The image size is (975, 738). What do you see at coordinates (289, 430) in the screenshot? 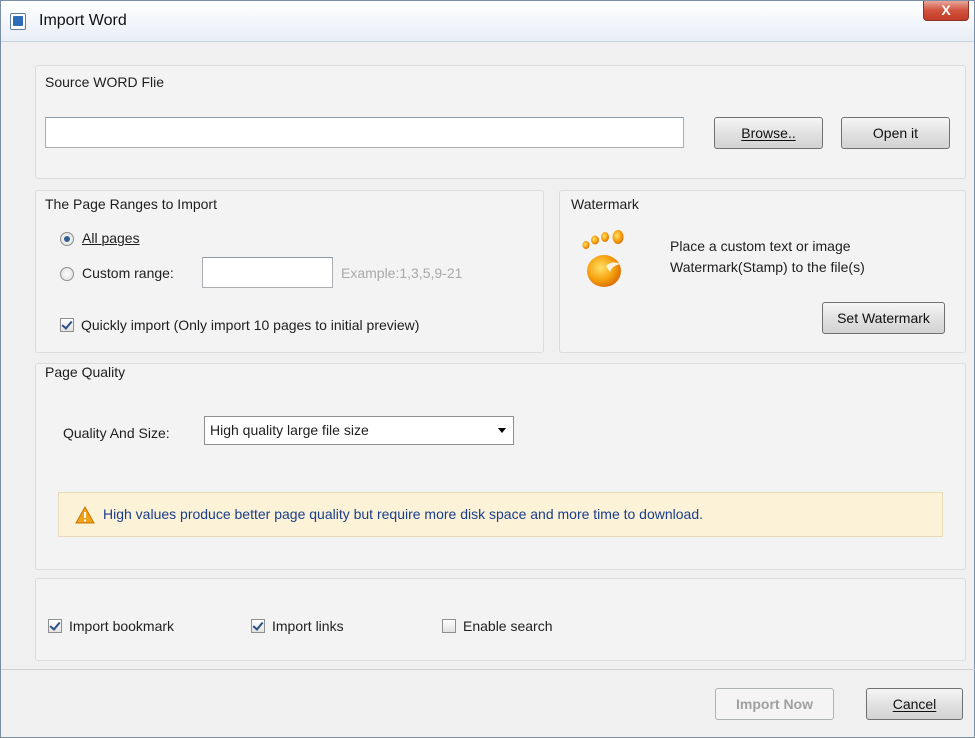
I see `quality-selected-value: High quality large file size` at bounding box center [289, 430].